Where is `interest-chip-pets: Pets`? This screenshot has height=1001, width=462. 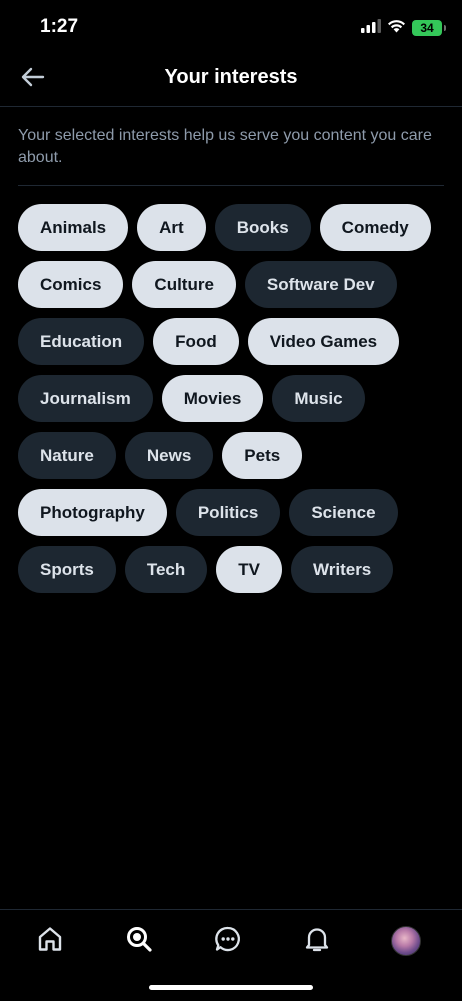 interest-chip-pets: Pets is located at coordinates (262, 455).